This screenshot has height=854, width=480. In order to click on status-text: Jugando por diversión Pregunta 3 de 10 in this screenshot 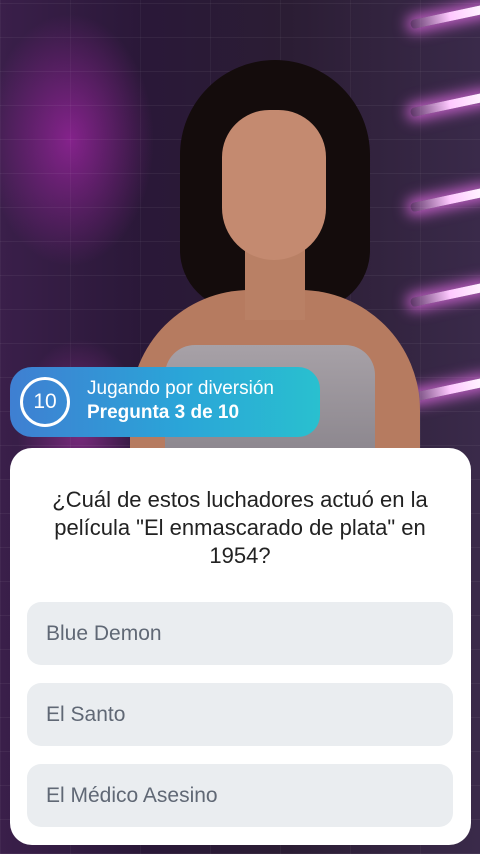, I will do `click(180, 402)`.